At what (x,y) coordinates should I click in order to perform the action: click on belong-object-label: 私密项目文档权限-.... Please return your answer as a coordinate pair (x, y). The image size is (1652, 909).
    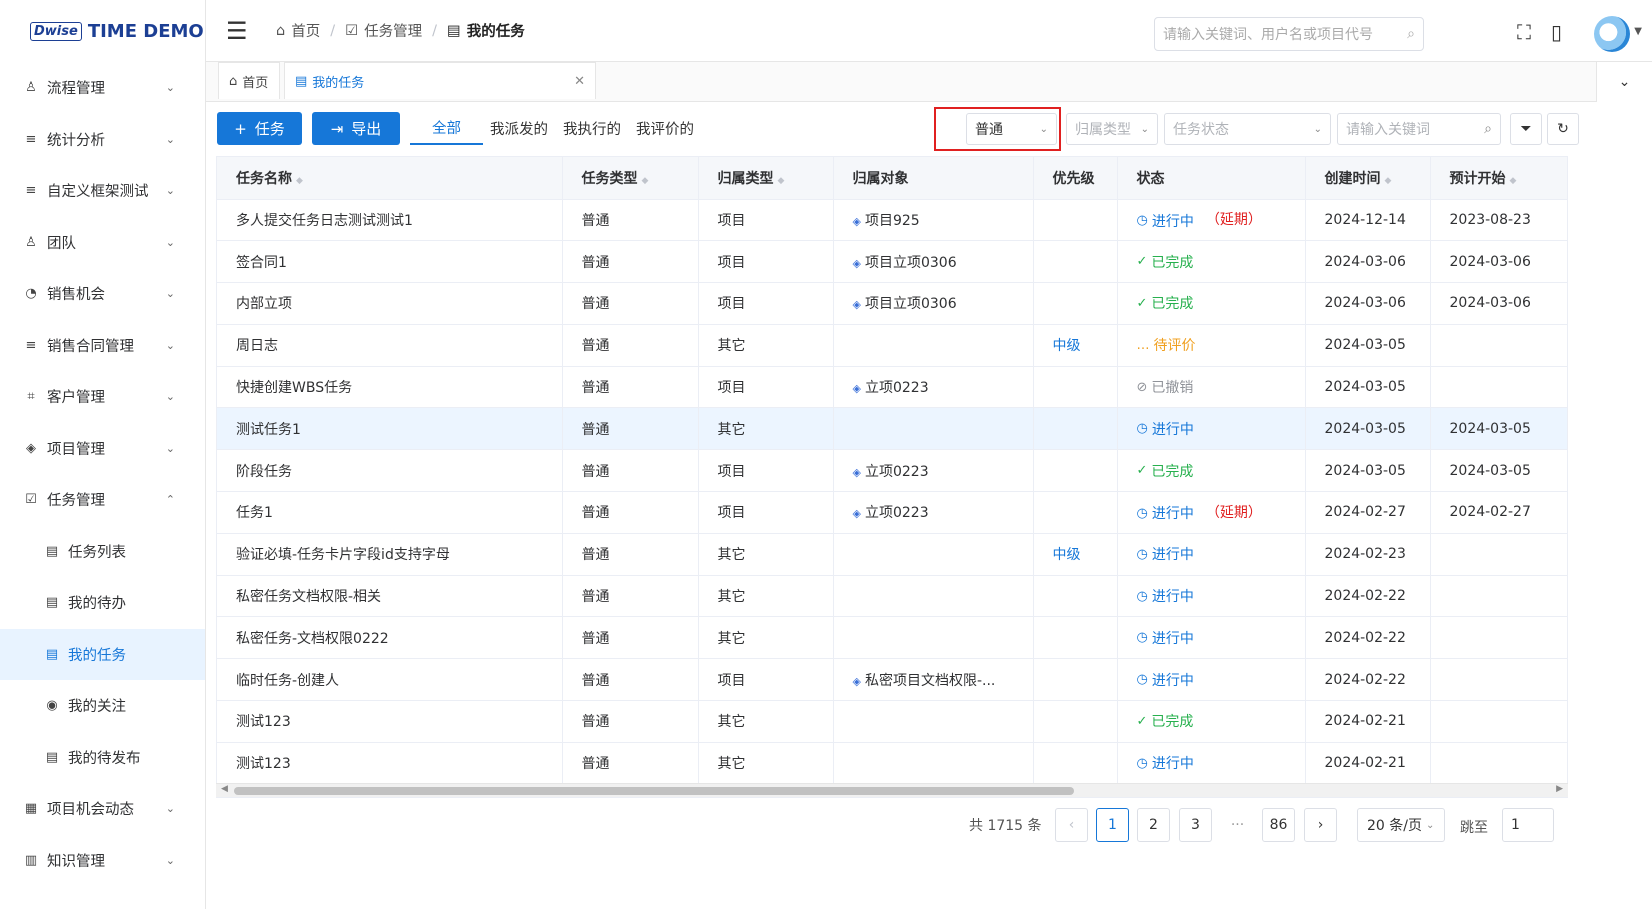
    Looking at the image, I should click on (930, 681).